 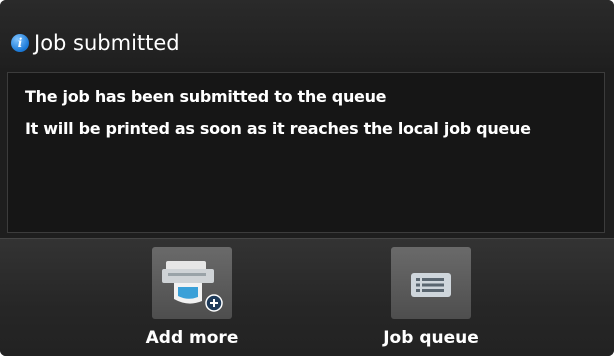 What do you see at coordinates (107, 43) in the screenshot?
I see `dialog-title: Job submitted` at bounding box center [107, 43].